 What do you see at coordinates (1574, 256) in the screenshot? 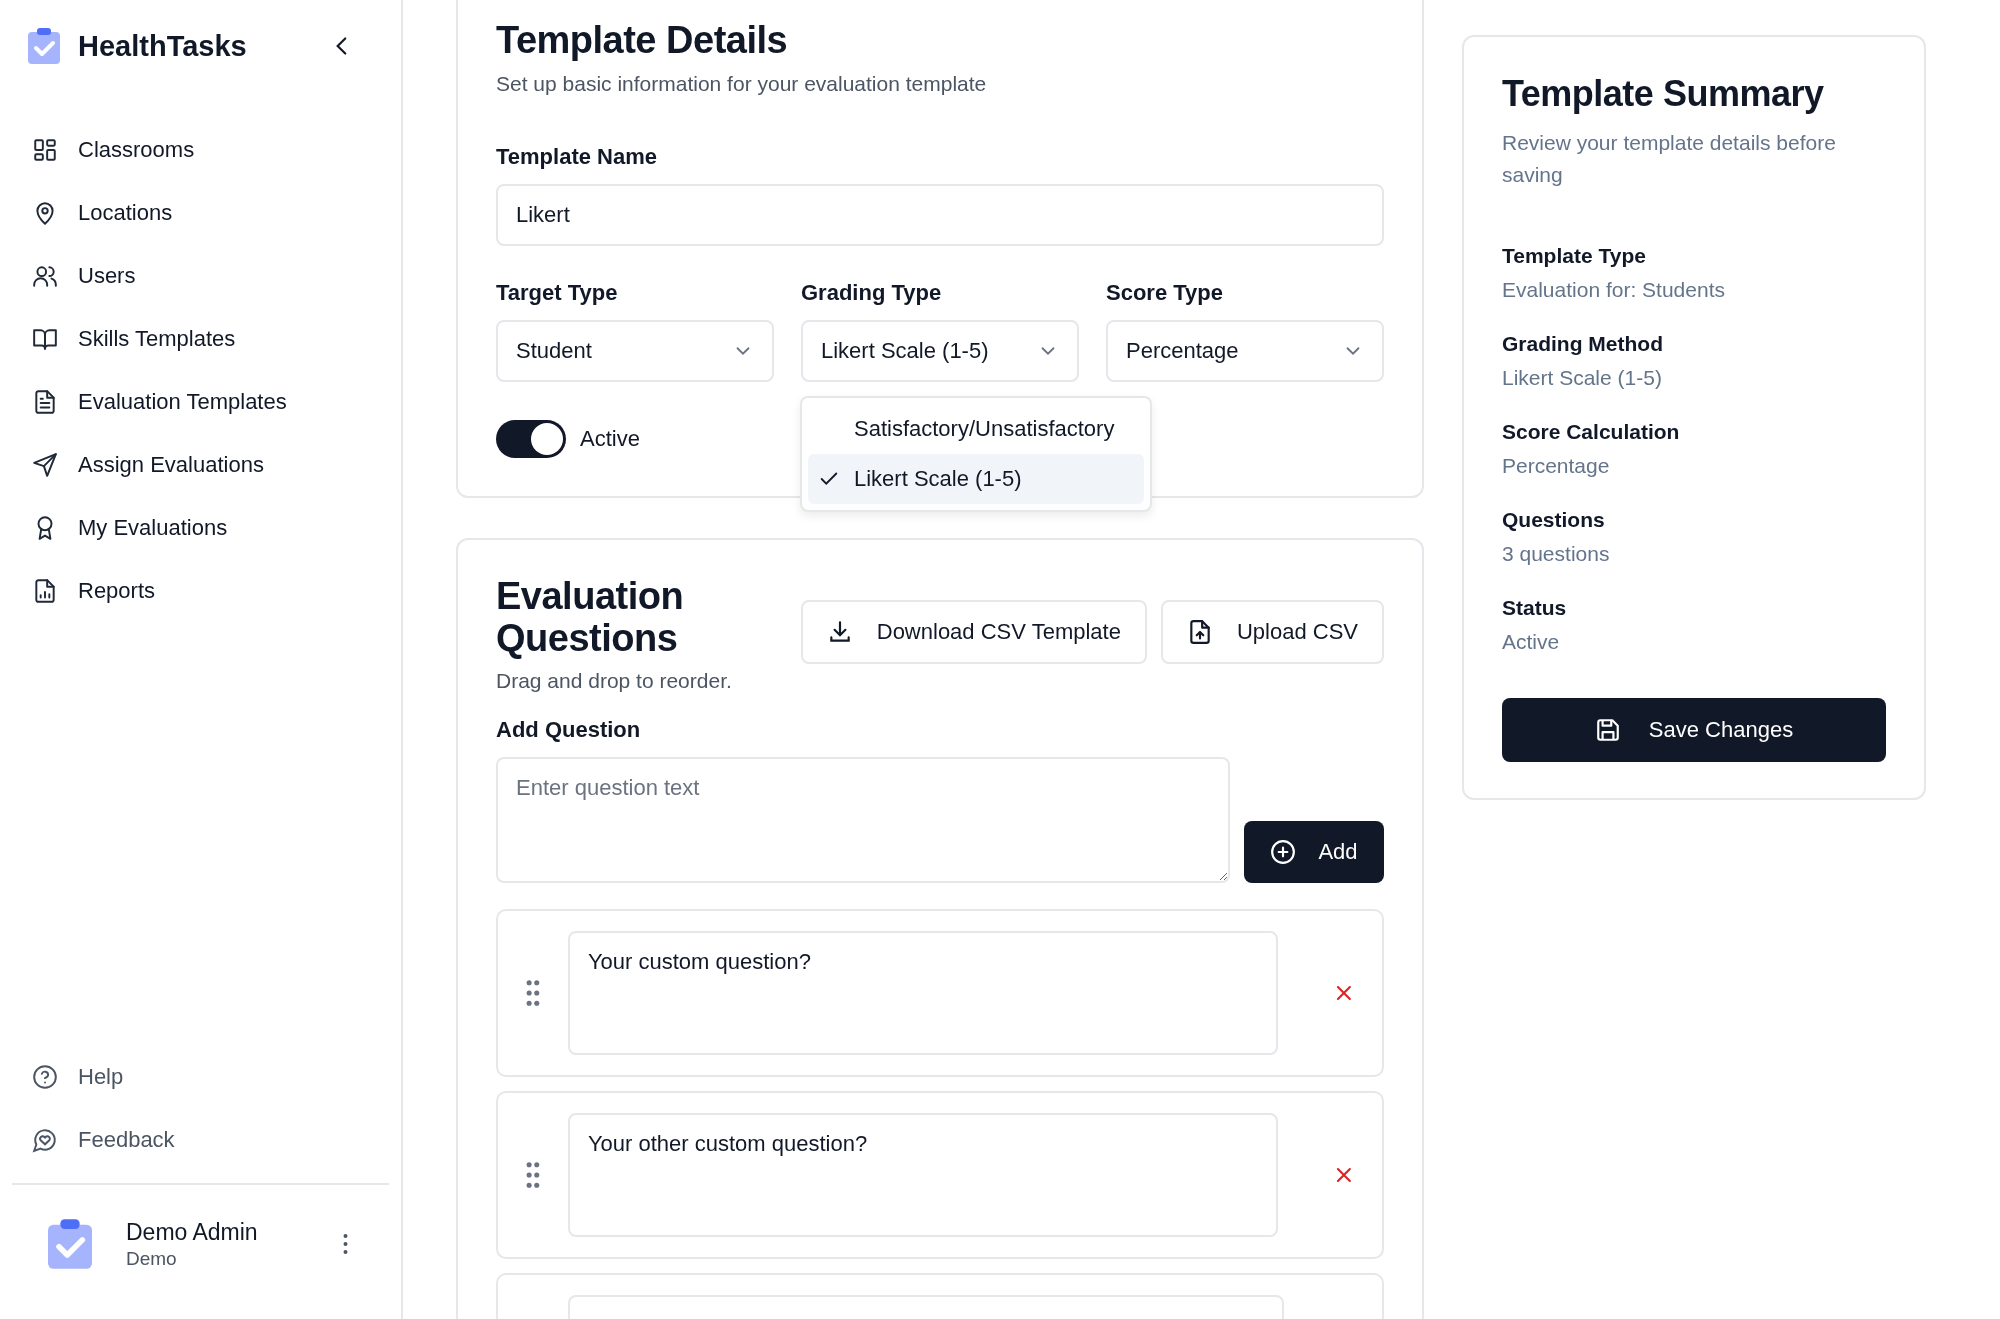
I see `summary-label: Template Type` at bounding box center [1574, 256].